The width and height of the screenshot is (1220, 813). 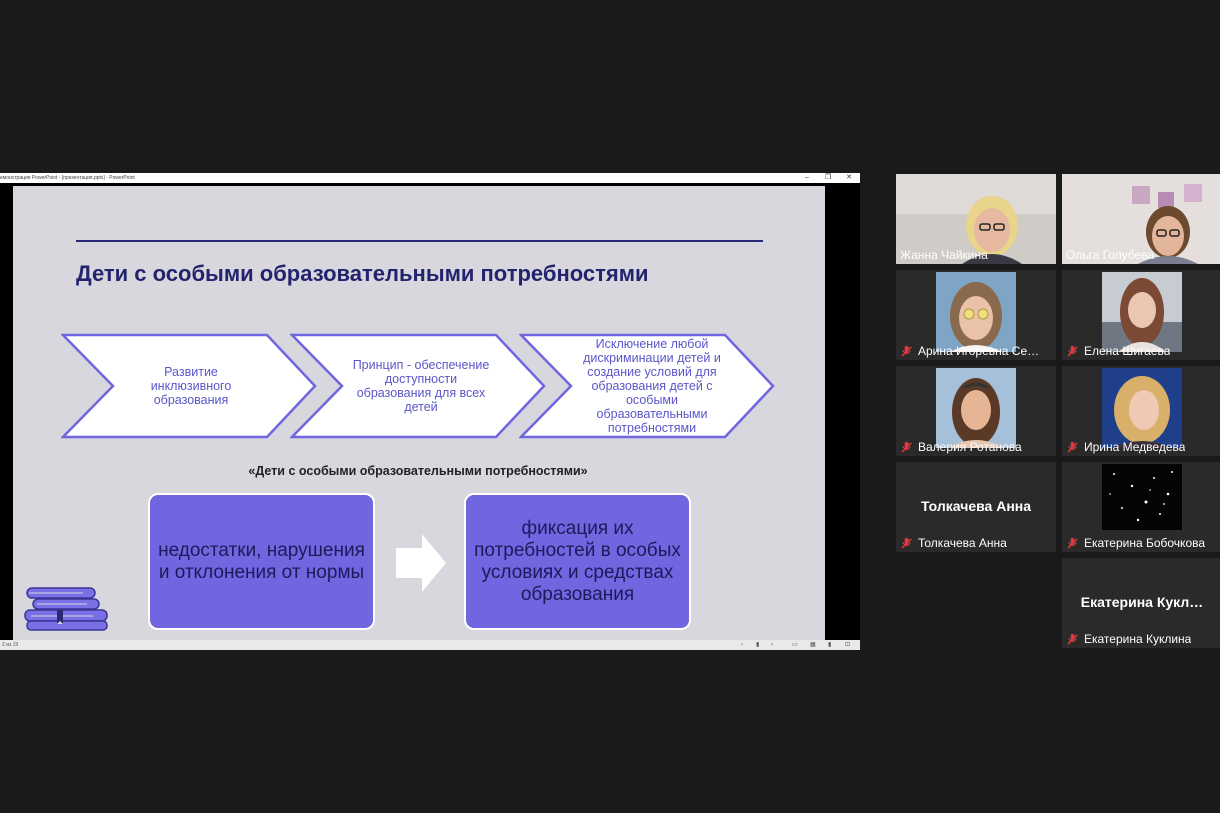 What do you see at coordinates (1118, 351) in the screenshot?
I see `participant-name: Елена Шигаева` at bounding box center [1118, 351].